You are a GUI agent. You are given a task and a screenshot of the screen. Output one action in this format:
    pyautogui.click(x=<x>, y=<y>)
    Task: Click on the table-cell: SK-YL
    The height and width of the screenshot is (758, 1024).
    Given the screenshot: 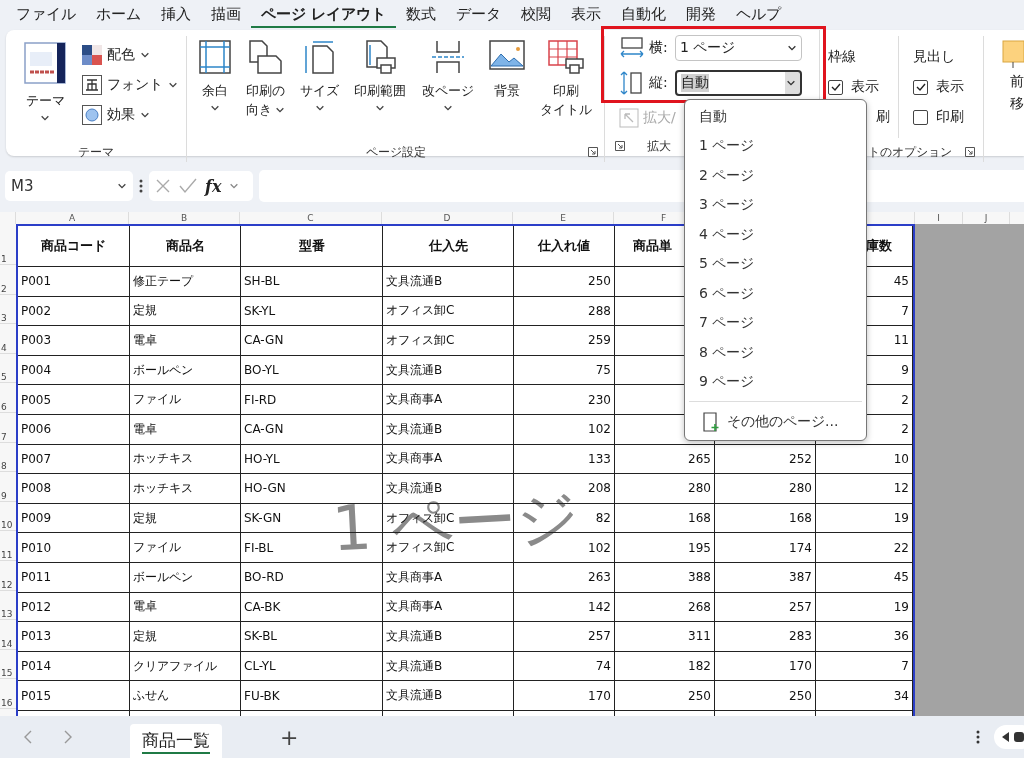 What is the action you would take?
    pyautogui.click(x=260, y=310)
    